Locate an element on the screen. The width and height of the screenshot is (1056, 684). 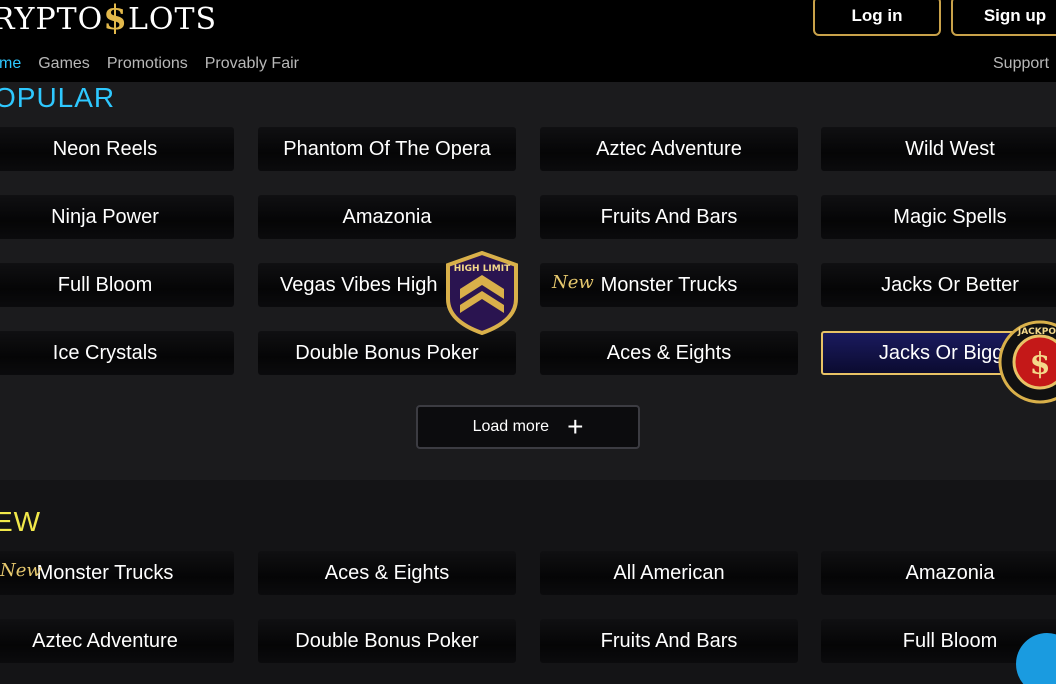
jackpot-badge-icon: $ JACKPOT is located at coordinates (1027, 362).